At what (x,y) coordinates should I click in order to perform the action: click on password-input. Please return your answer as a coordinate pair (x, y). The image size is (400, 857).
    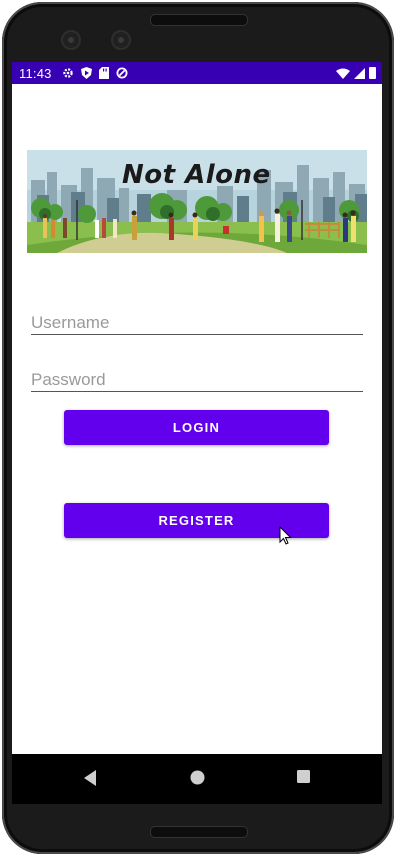
    Looking at the image, I should click on (197, 378).